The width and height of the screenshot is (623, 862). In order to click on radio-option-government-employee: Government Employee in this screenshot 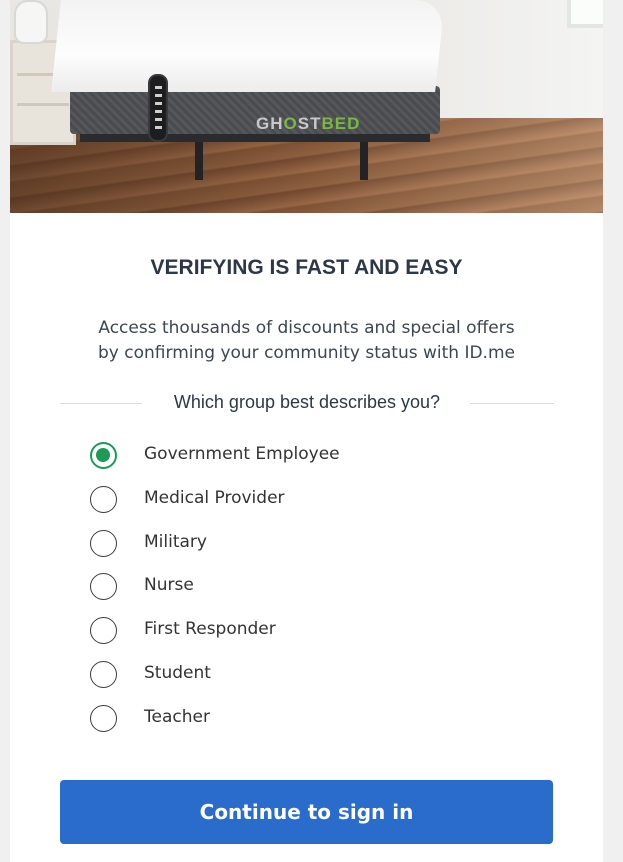, I will do `click(310, 462)`.